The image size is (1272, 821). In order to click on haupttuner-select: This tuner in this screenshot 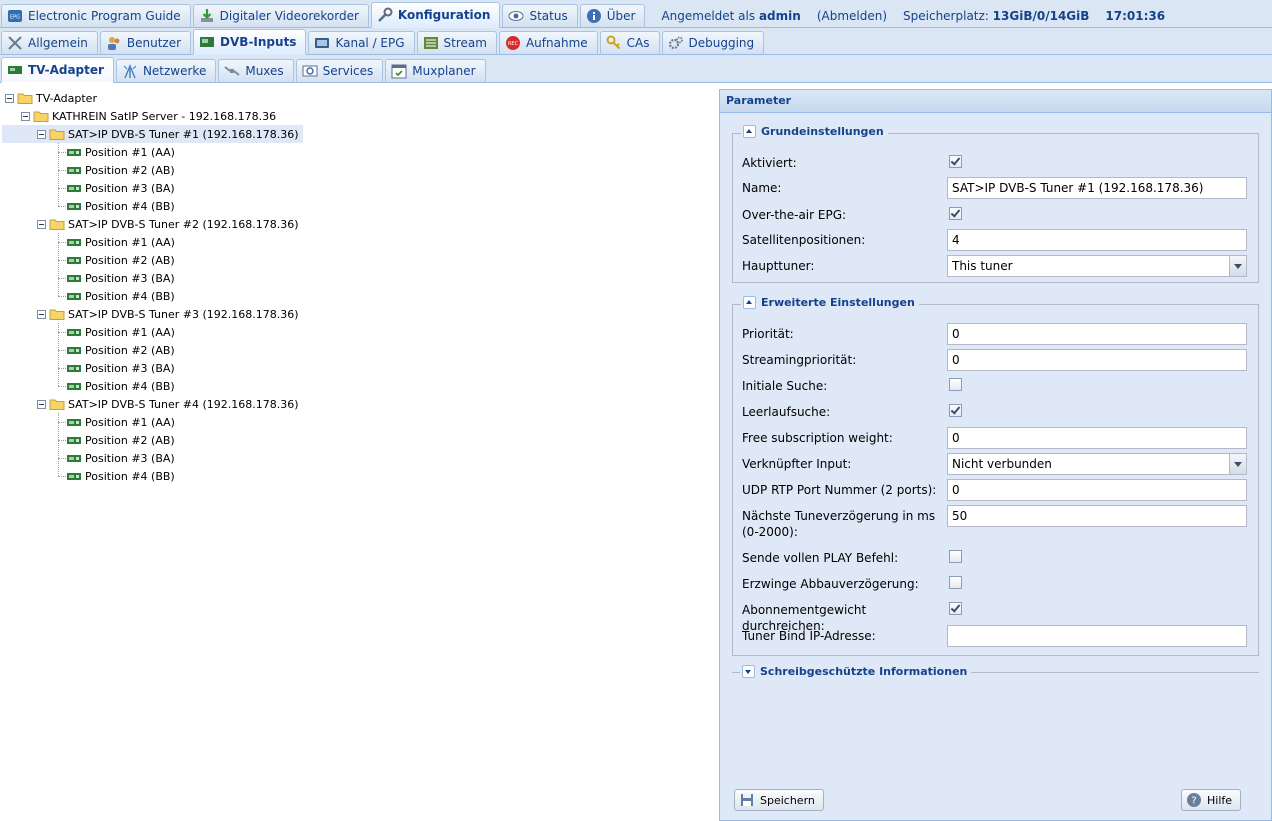, I will do `click(1097, 266)`.